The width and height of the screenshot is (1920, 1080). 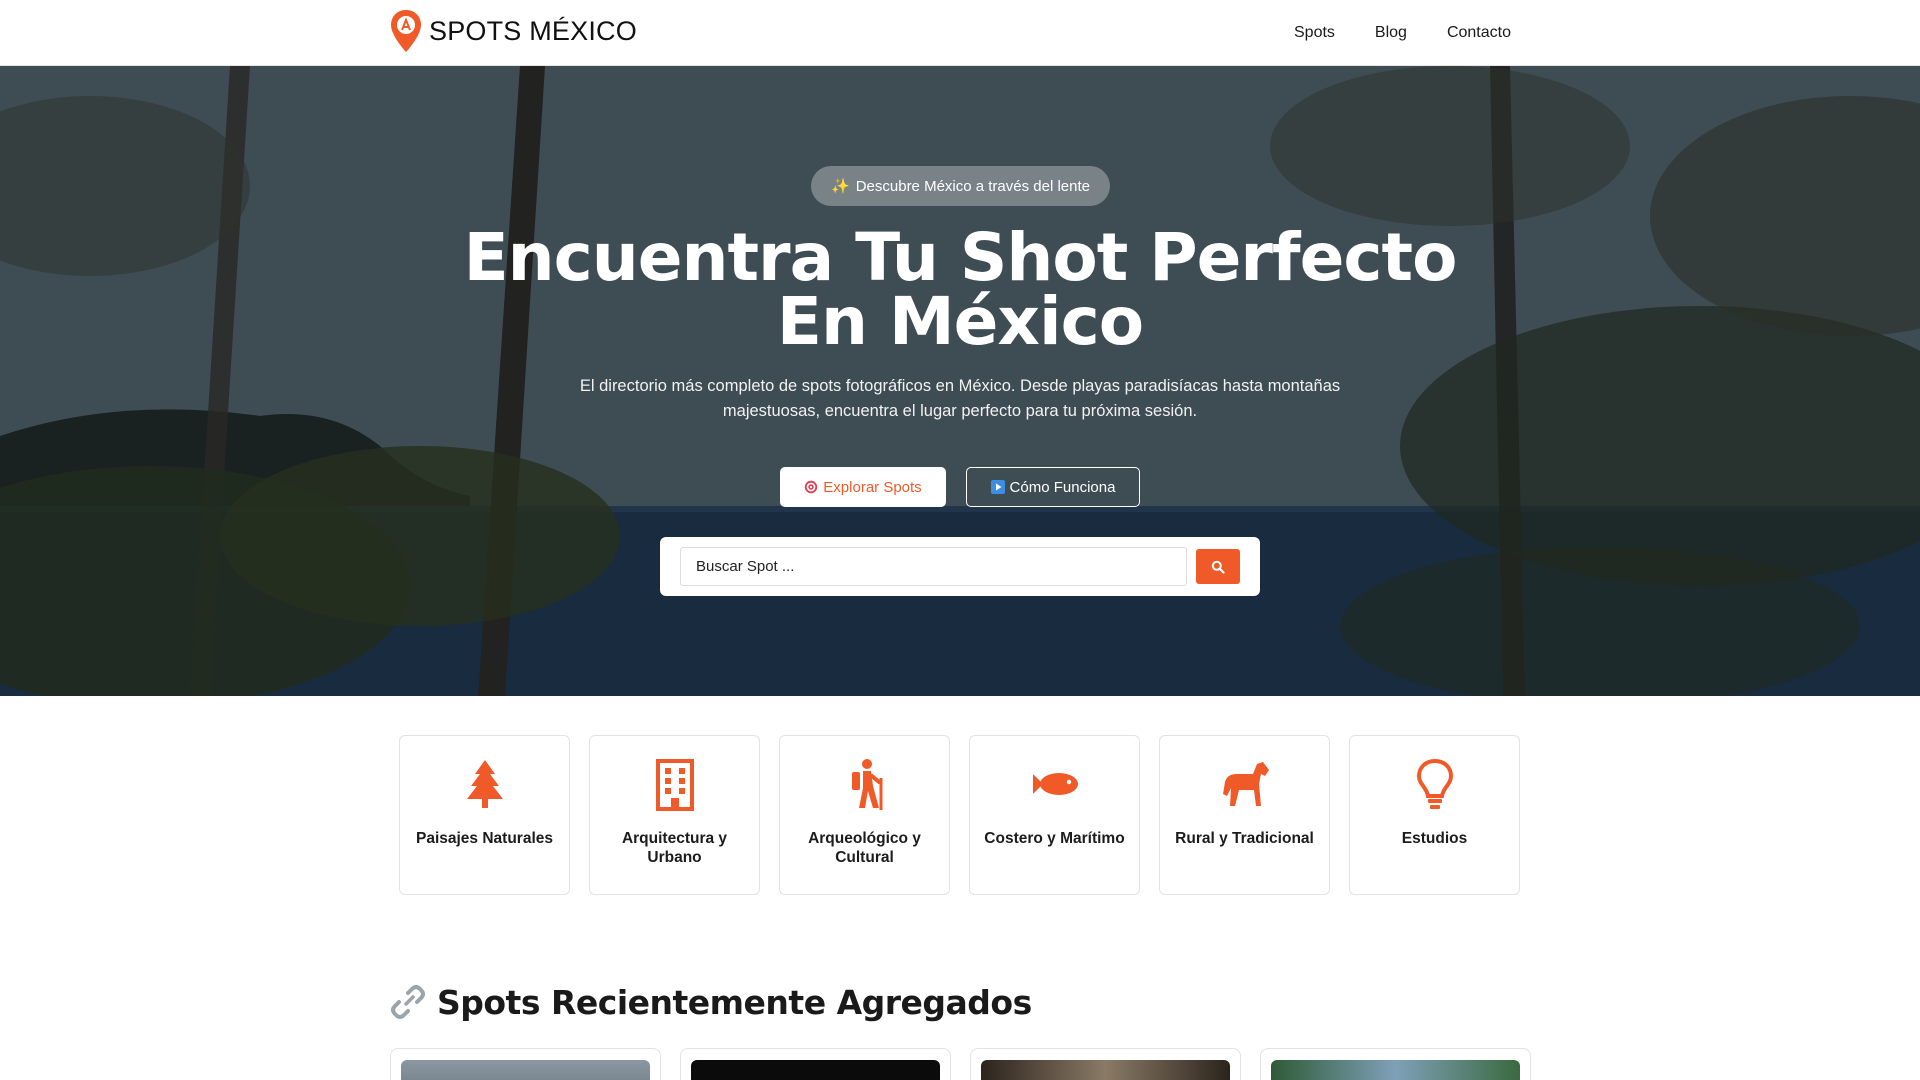 I want to click on hero-title: Encuentra Tu Shot Perfecto En México, so click(x=960, y=290).